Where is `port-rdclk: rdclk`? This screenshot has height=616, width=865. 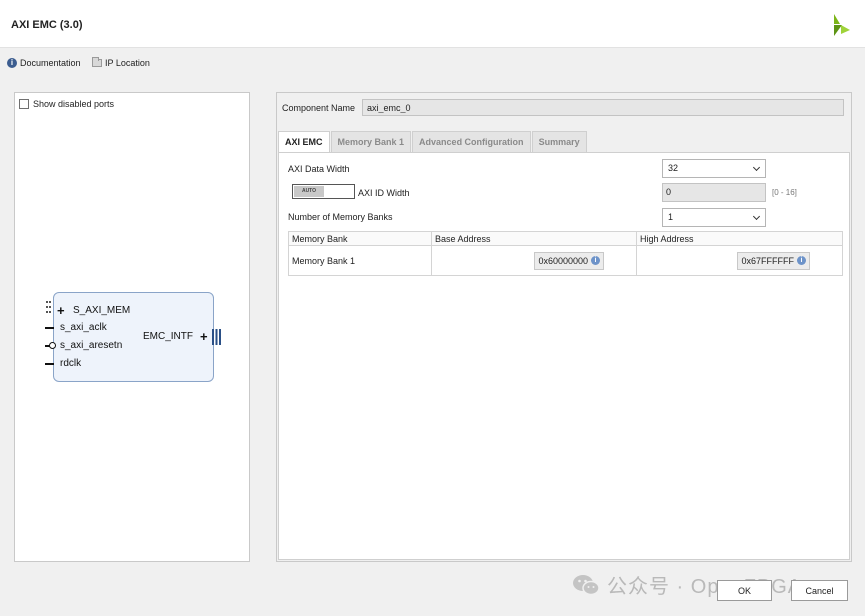
port-rdclk: rdclk is located at coordinates (71, 363).